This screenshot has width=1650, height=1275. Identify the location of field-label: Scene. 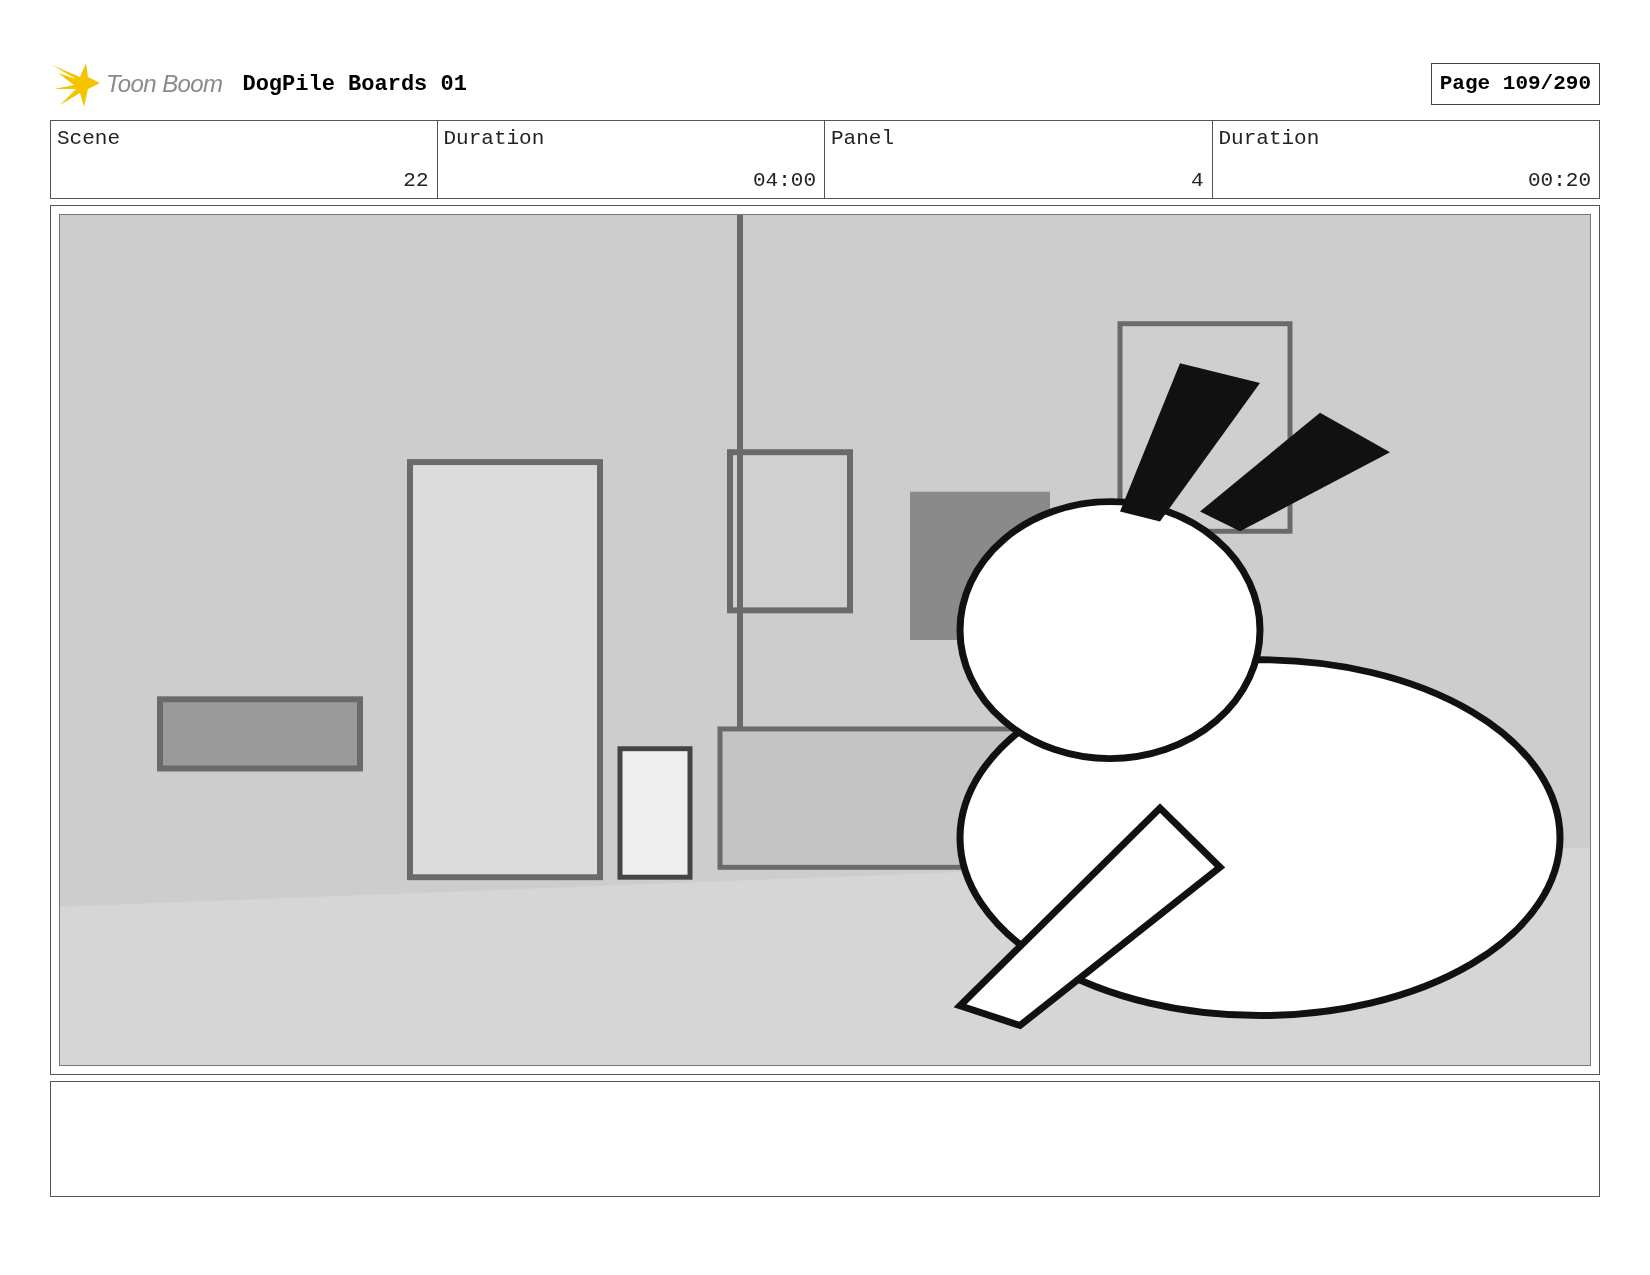
(89, 139).